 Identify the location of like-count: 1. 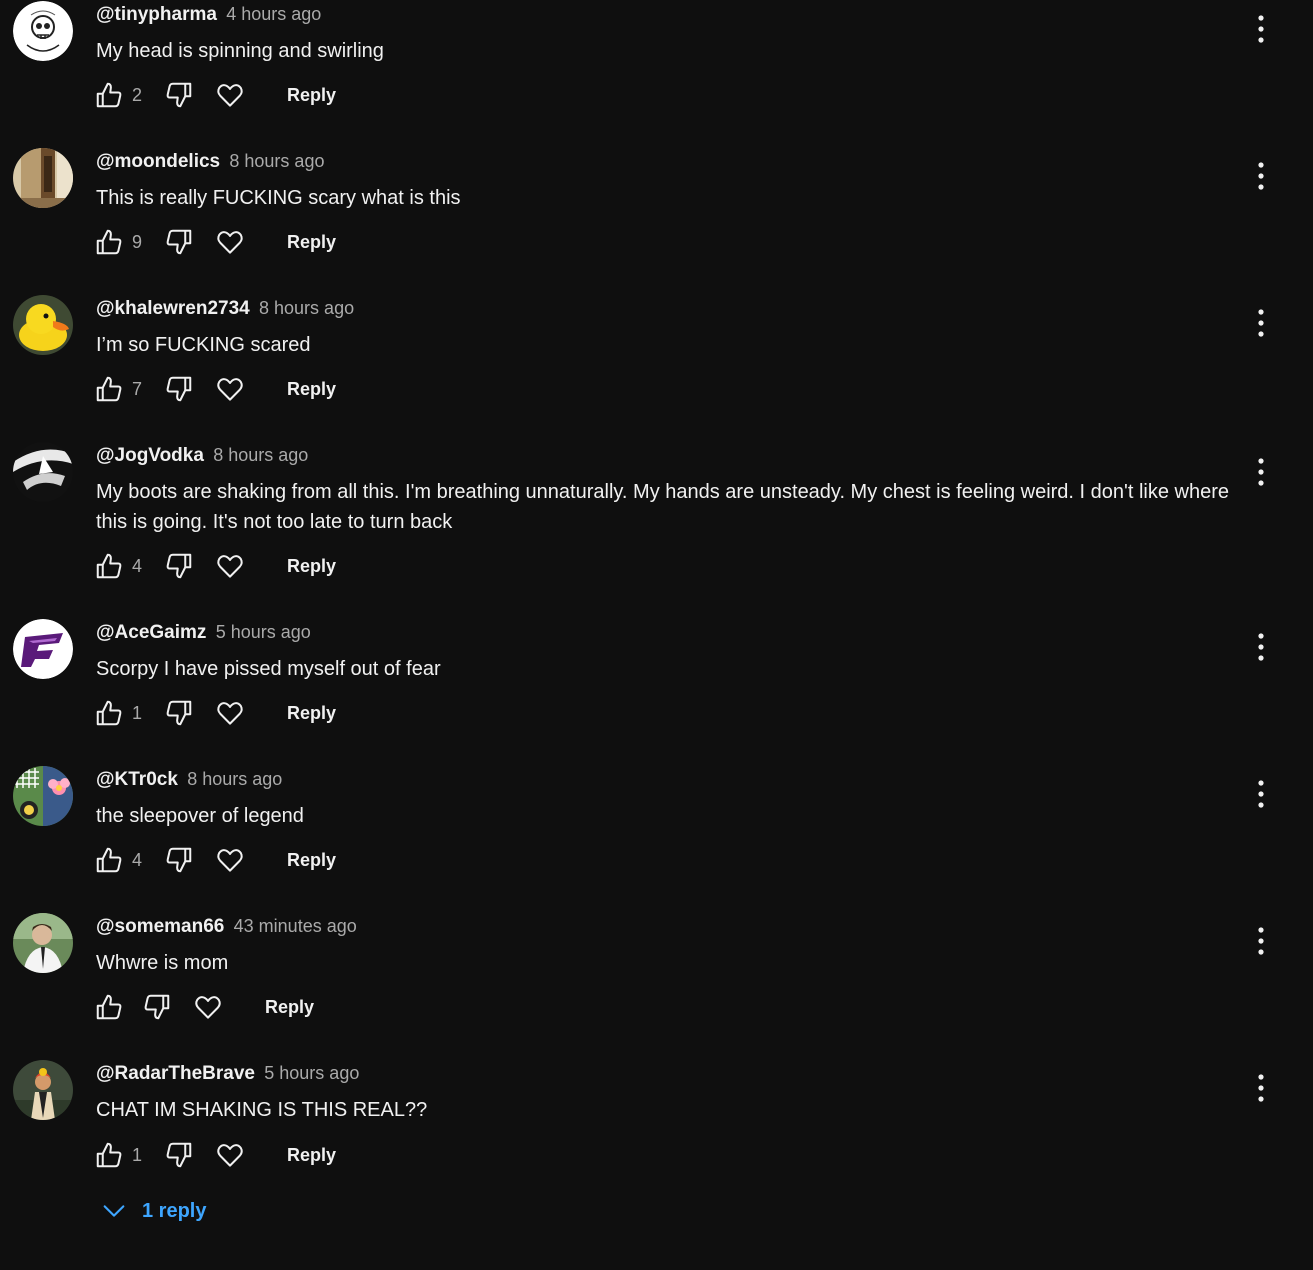
(137, 713).